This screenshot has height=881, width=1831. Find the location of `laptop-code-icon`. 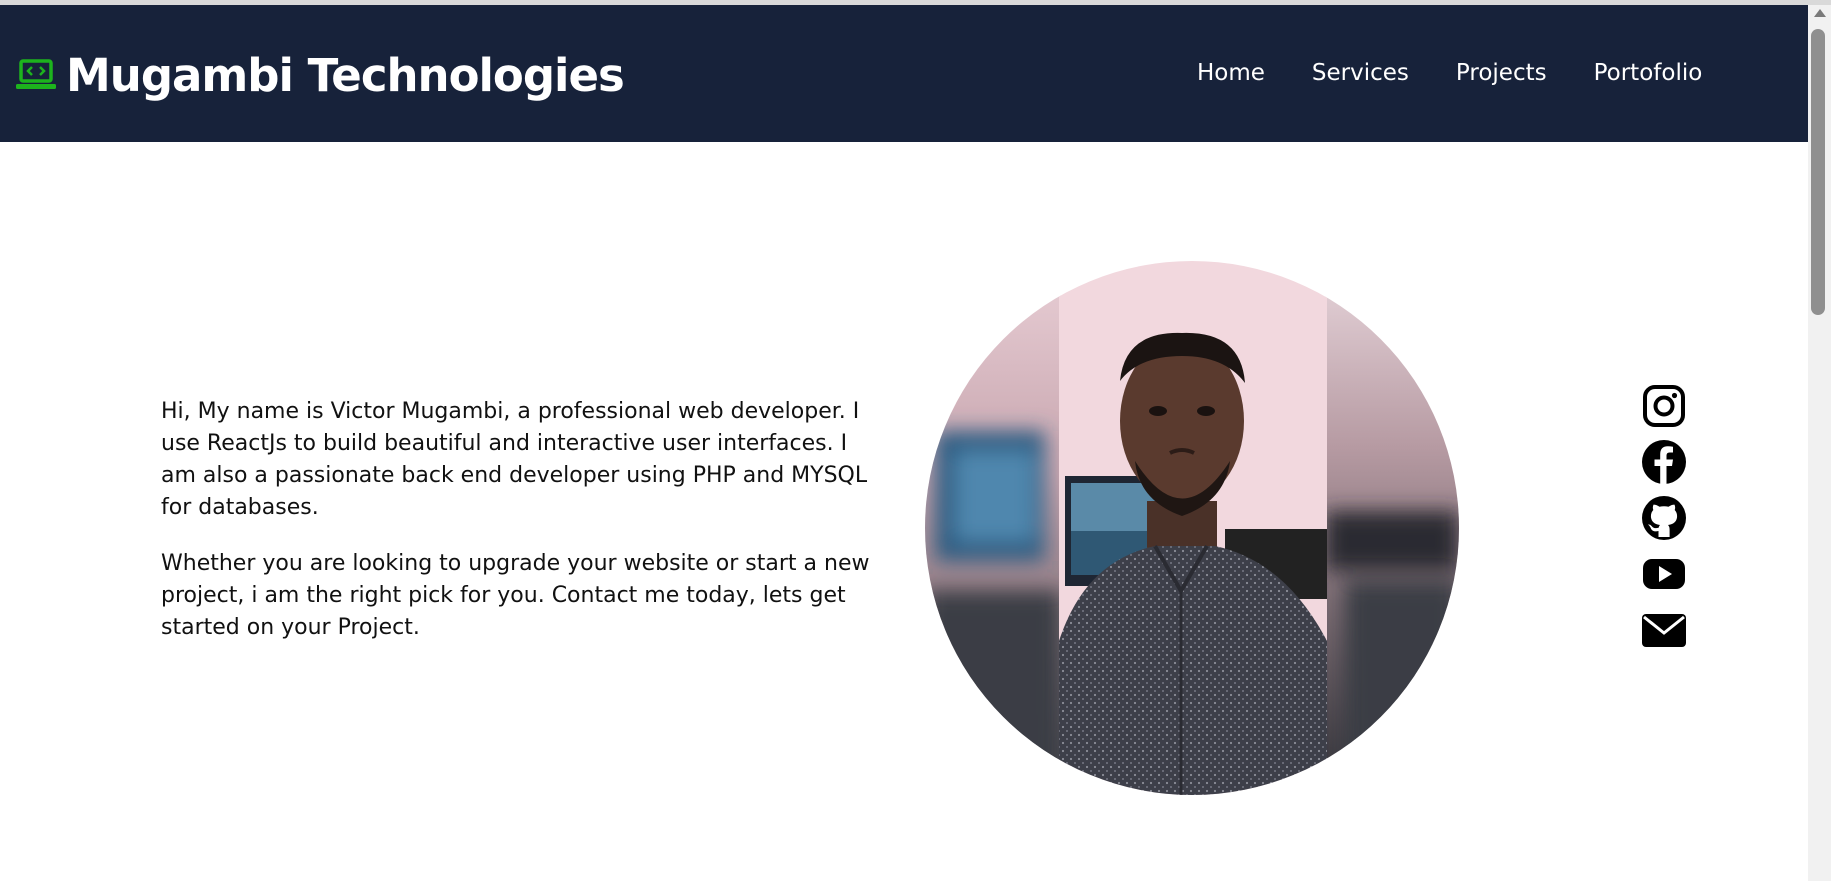

laptop-code-icon is located at coordinates (36, 74).